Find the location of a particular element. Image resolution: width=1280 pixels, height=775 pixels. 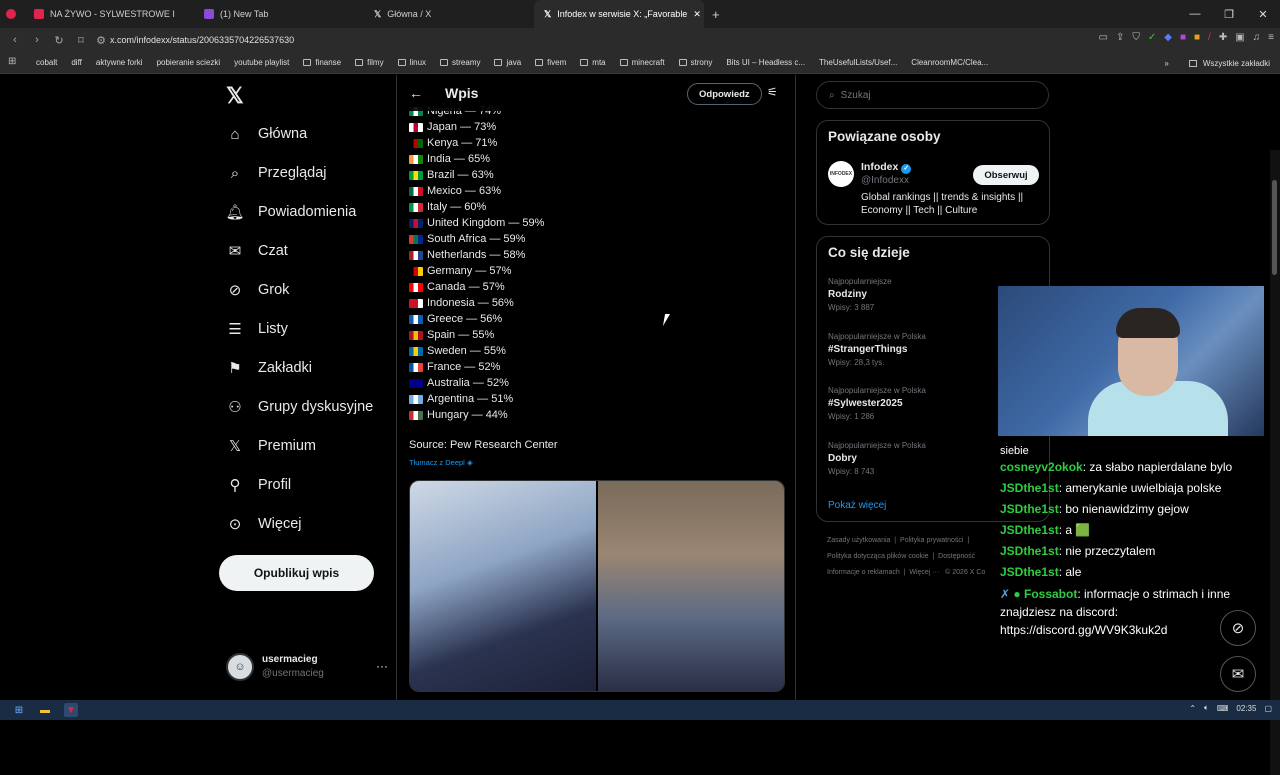

follow-button: Obserwuj is located at coordinates (1006, 175).